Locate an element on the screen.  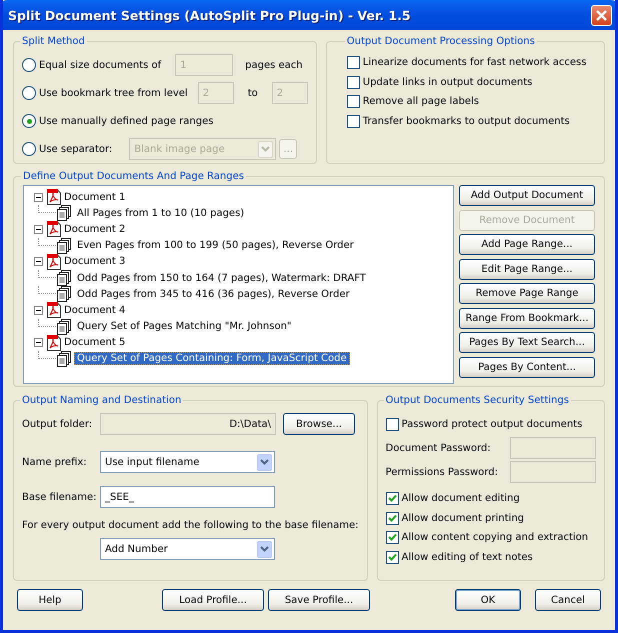
base-filename-field: _SEE_ is located at coordinates (187, 497).